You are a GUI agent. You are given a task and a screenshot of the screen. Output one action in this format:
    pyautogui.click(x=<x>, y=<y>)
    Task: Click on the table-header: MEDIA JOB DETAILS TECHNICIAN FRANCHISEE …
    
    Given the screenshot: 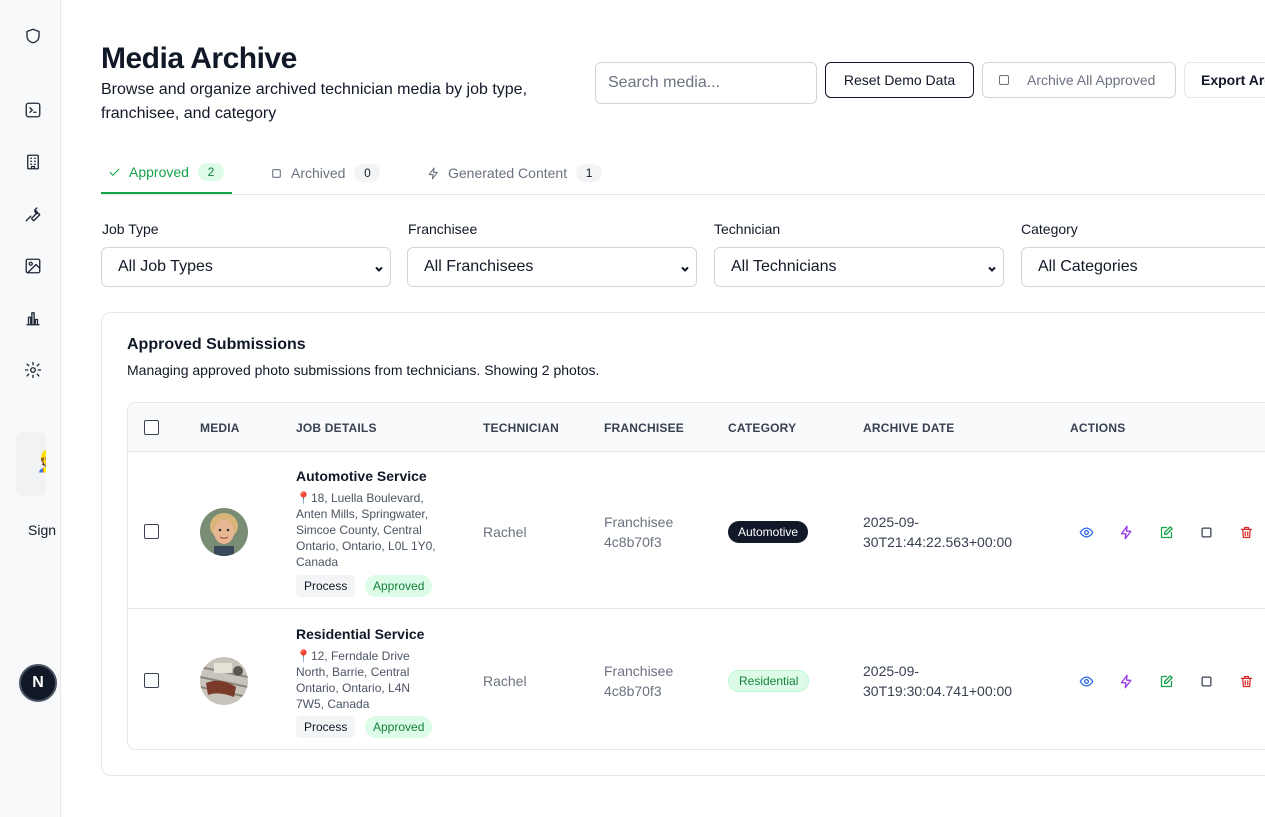 What is the action you would take?
    pyautogui.click(x=696, y=427)
    